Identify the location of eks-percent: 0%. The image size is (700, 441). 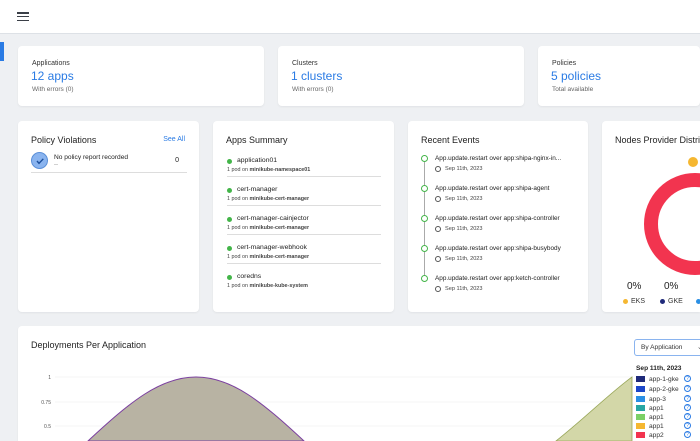
(634, 286).